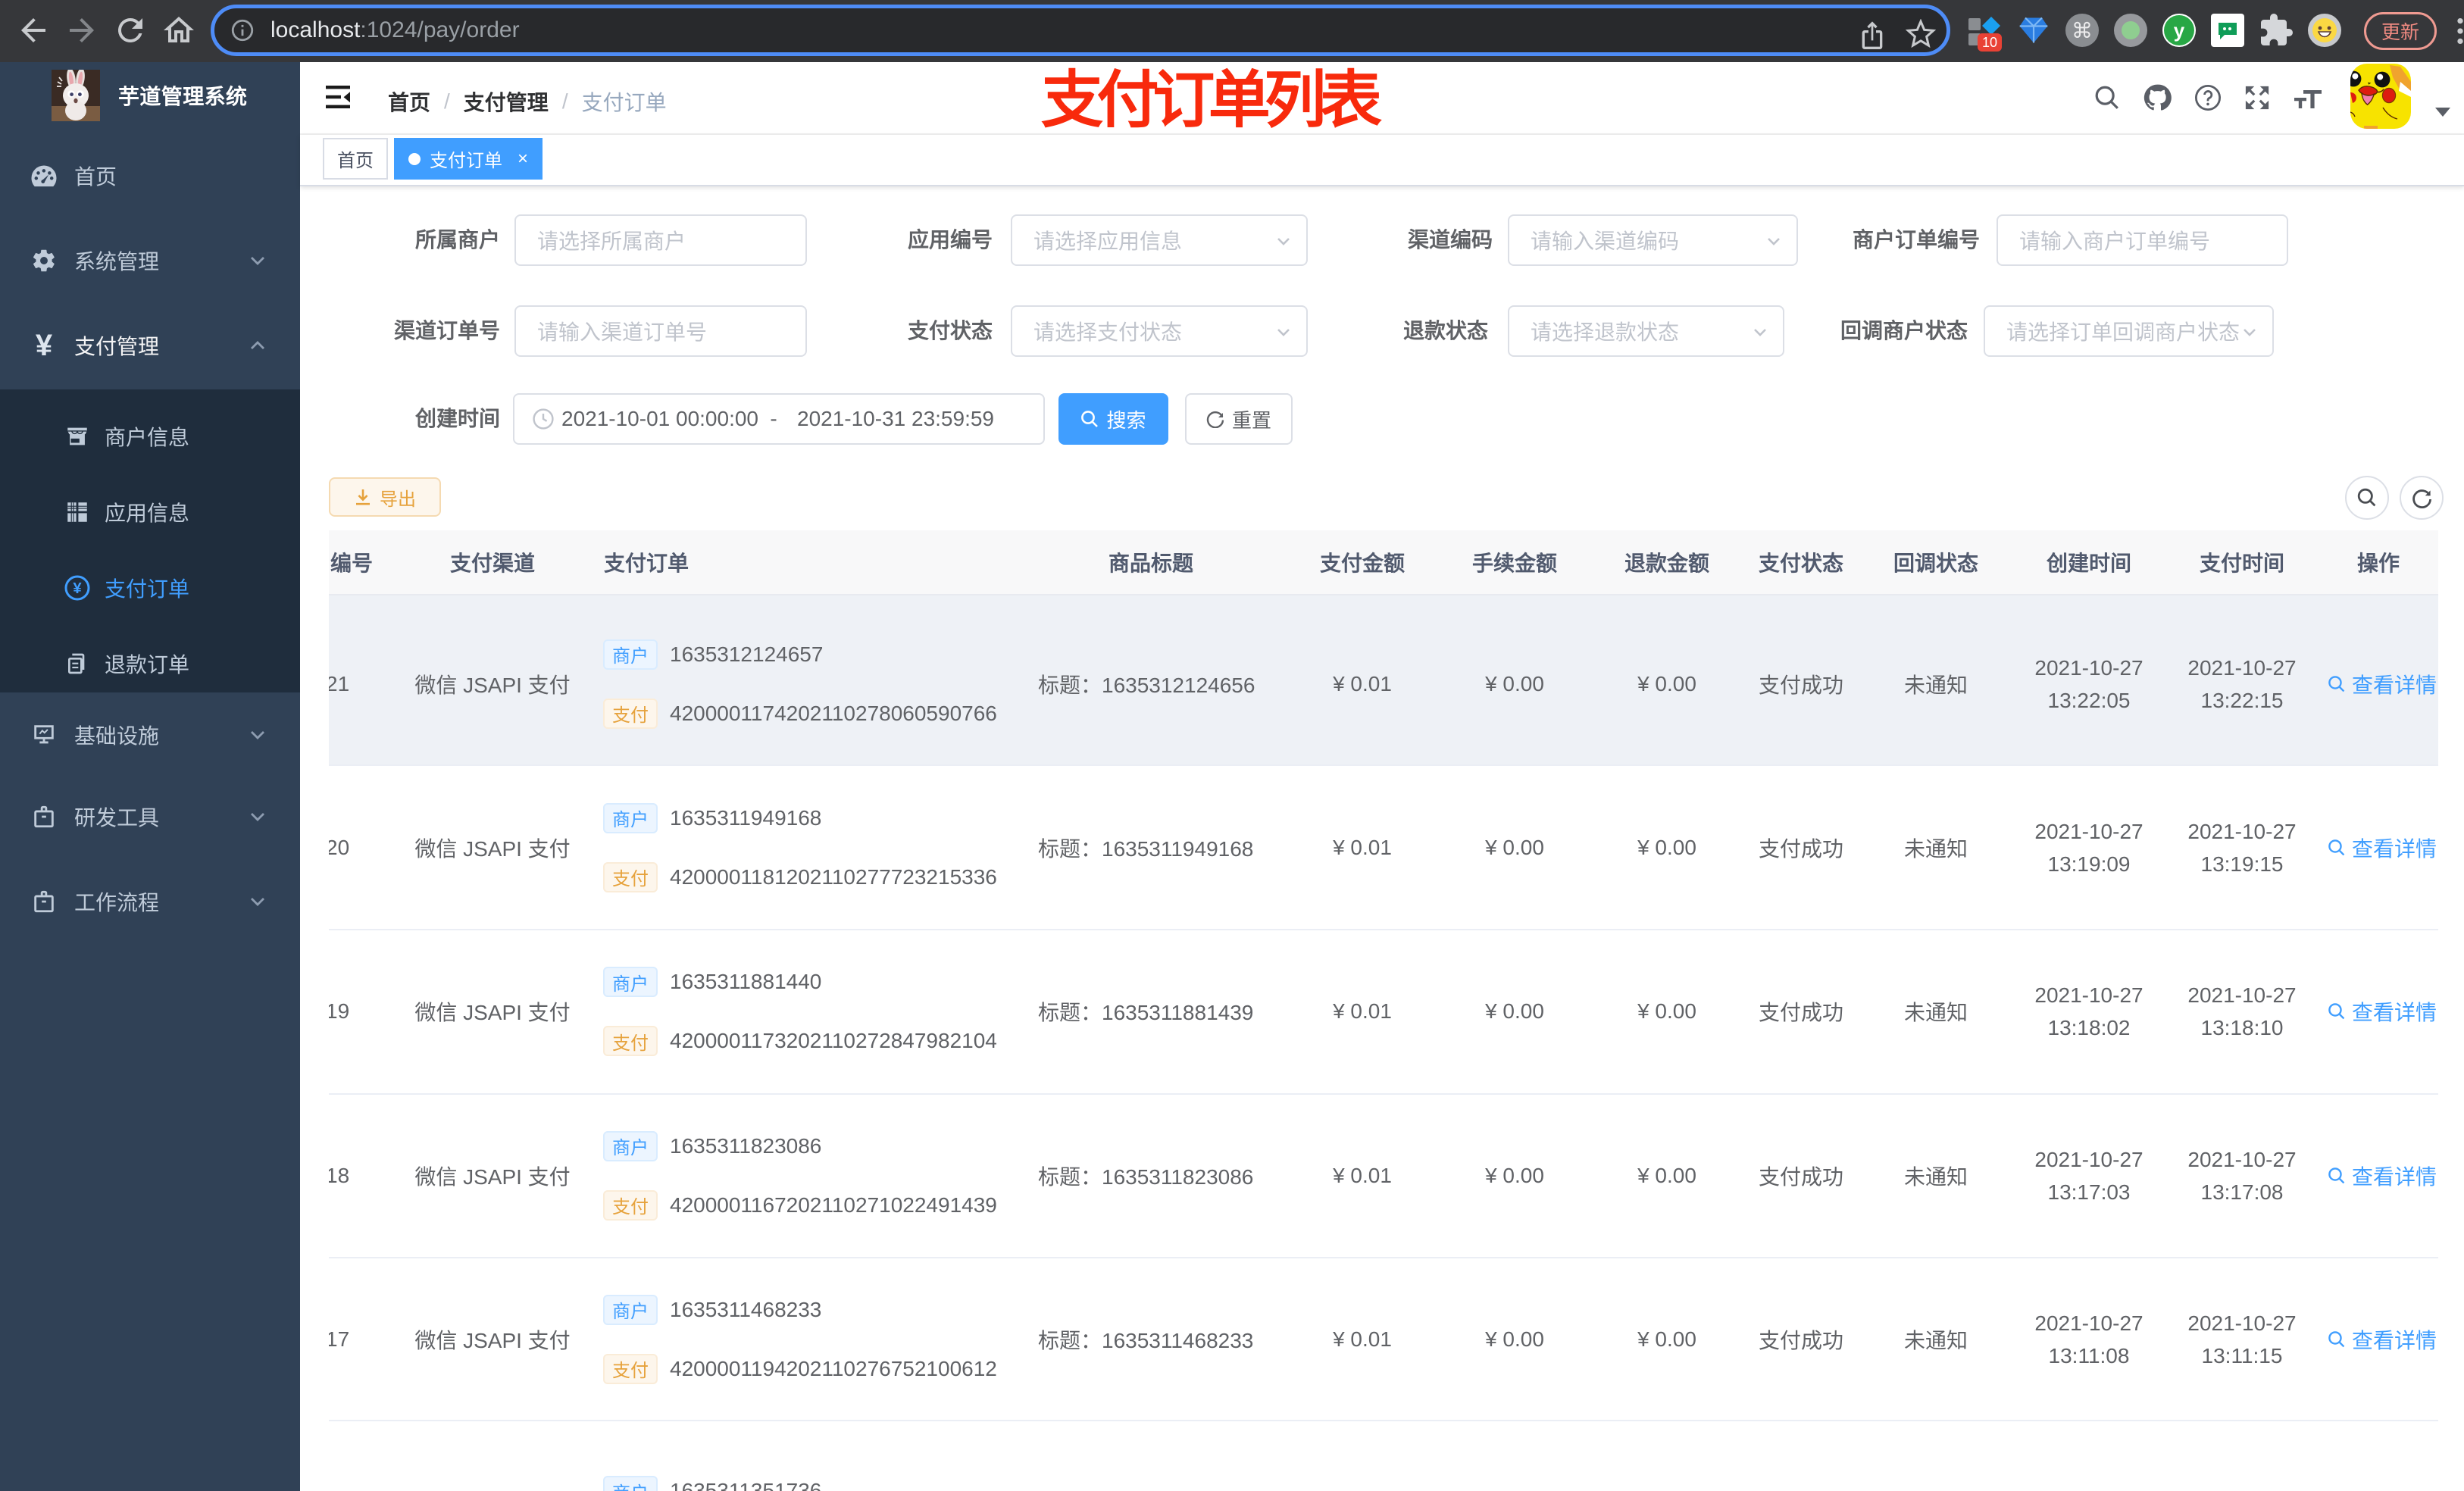 The height and width of the screenshot is (1491, 2464). Describe the element at coordinates (2179, 30) in the screenshot. I see `svg-text: y` at that location.